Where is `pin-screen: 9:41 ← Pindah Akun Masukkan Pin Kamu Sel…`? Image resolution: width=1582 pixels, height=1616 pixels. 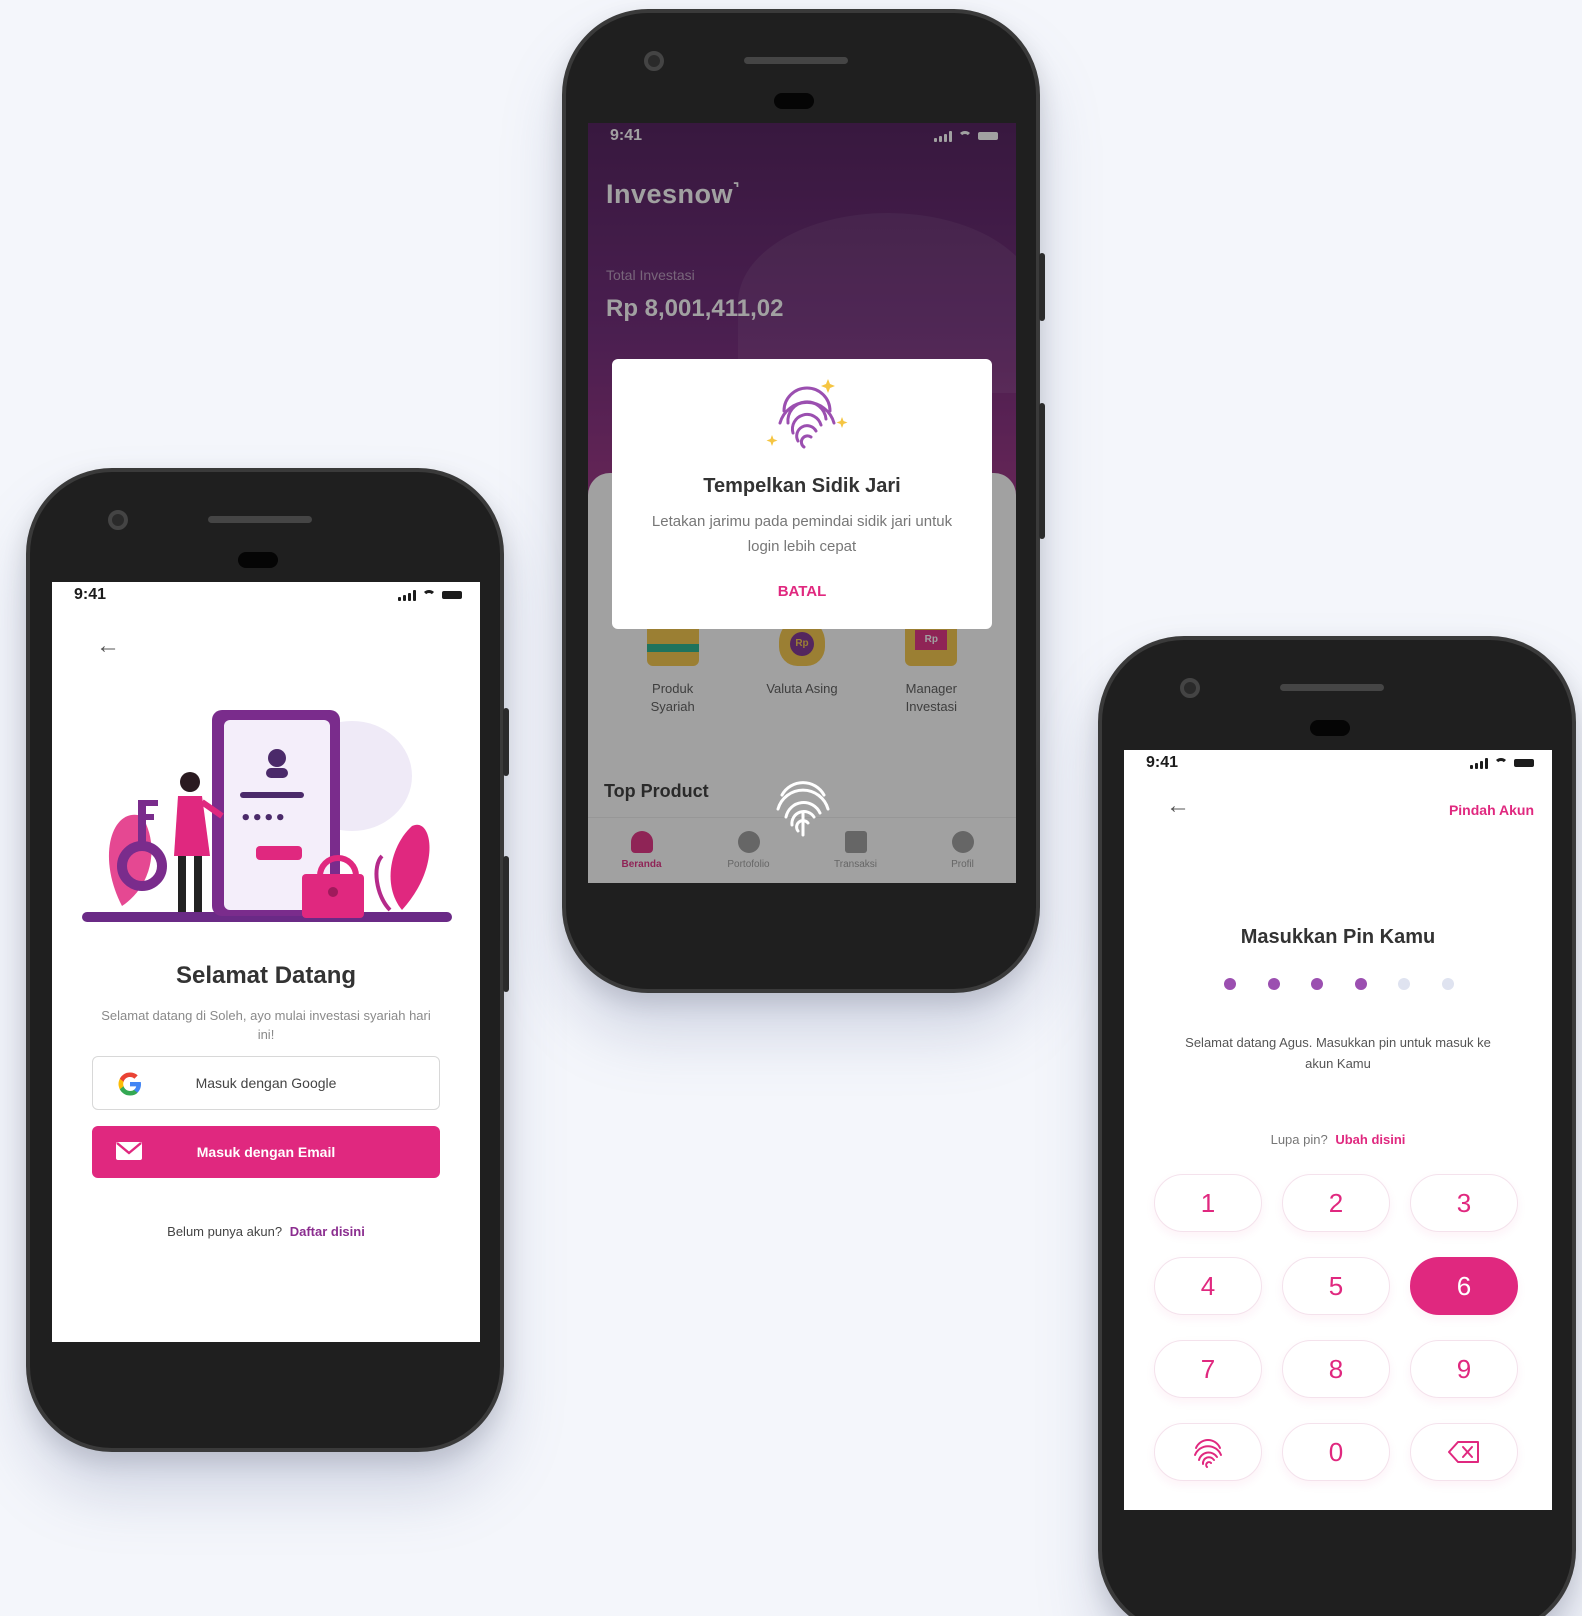
pin-screen: 9:41 ← Pindah Akun Masukkan Pin Kamu Sel… is located at coordinates (1338, 1130).